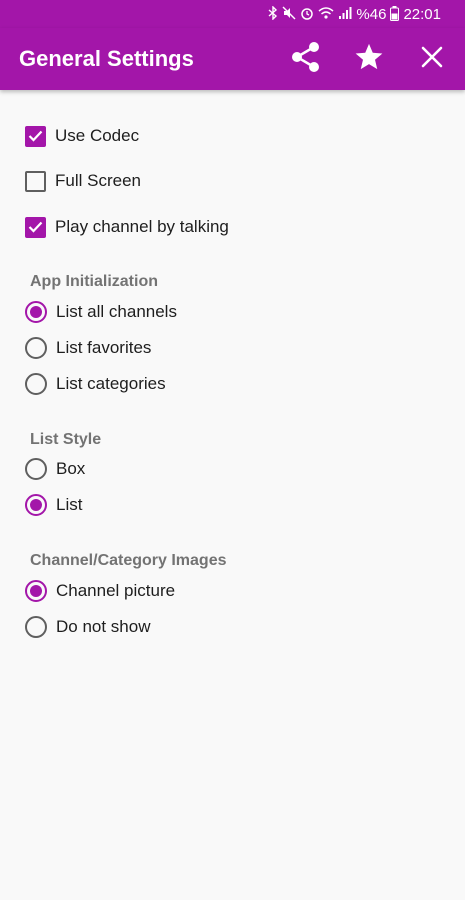 The height and width of the screenshot is (900, 465). I want to click on radio-list-all-channels: List all channels, so click(101, 312).